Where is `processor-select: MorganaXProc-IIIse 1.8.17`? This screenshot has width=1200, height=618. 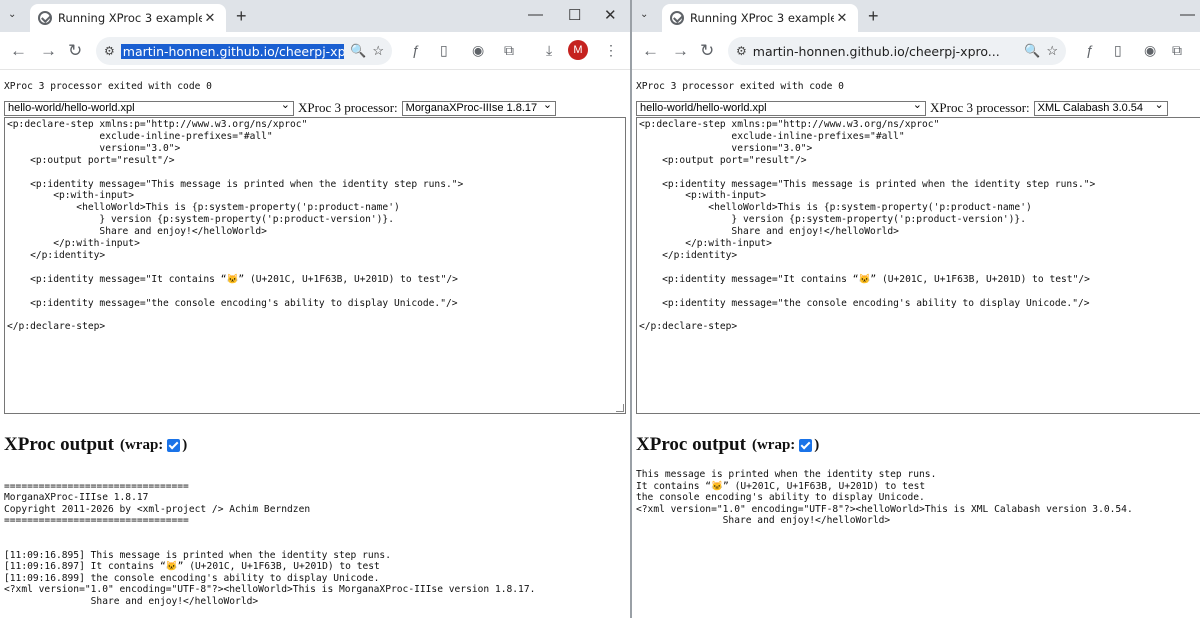 processor-select: MorganaXProc-IIIse 1.8.17 is located at coordinates (479, 107).